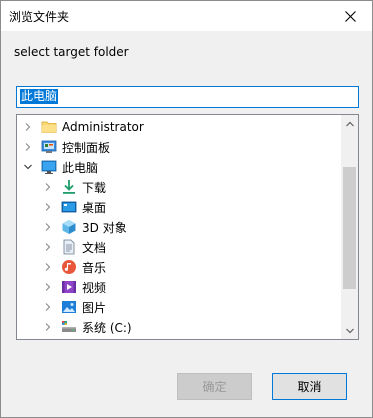 Image resolution: width=373 pixels, height=418 pixels. What do you see at coordinates (309, 386) in the screenshot?
I see `cancel-button: 取消` at bounding box center [309, 386].